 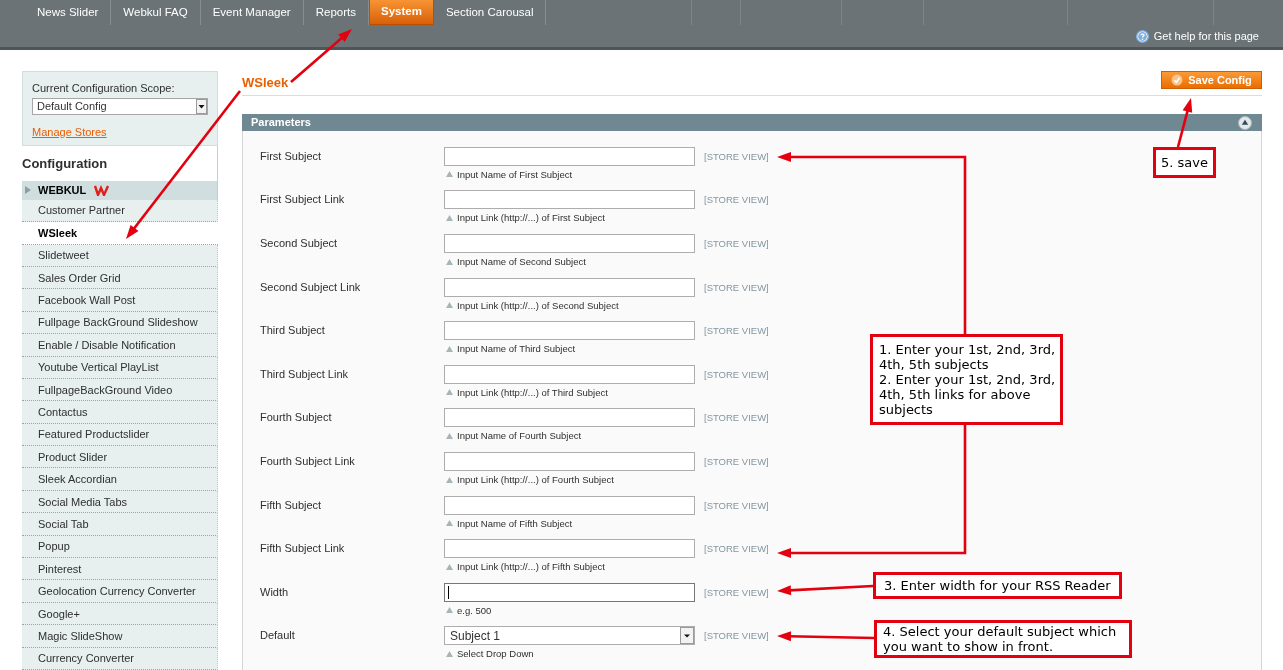 I want to click on check-icon, so click(x=1177, y=80).